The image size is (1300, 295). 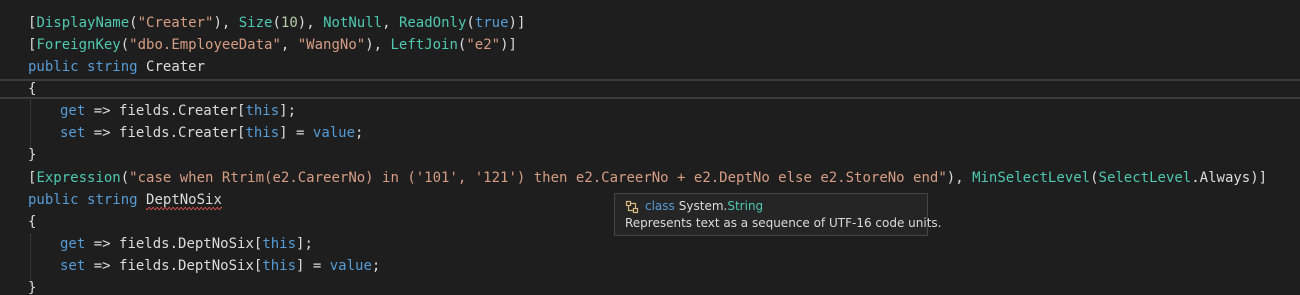 I want to click on class-icon, so click(x=632, y=206).